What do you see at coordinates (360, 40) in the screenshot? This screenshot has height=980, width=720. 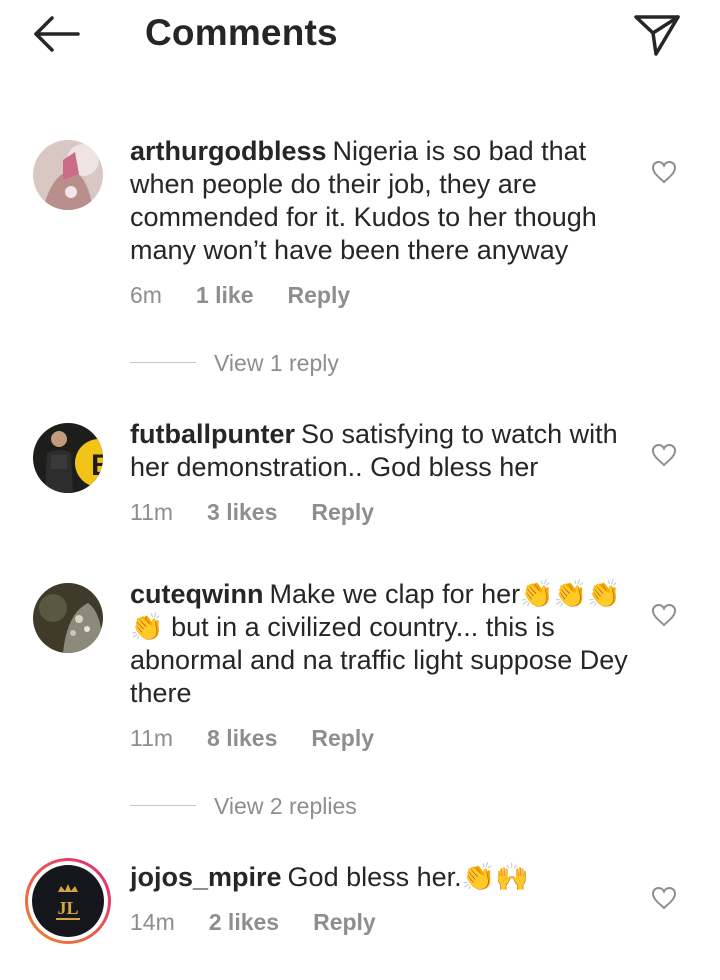 I see `header-bar: Comments` at bounding box center [360, 40].